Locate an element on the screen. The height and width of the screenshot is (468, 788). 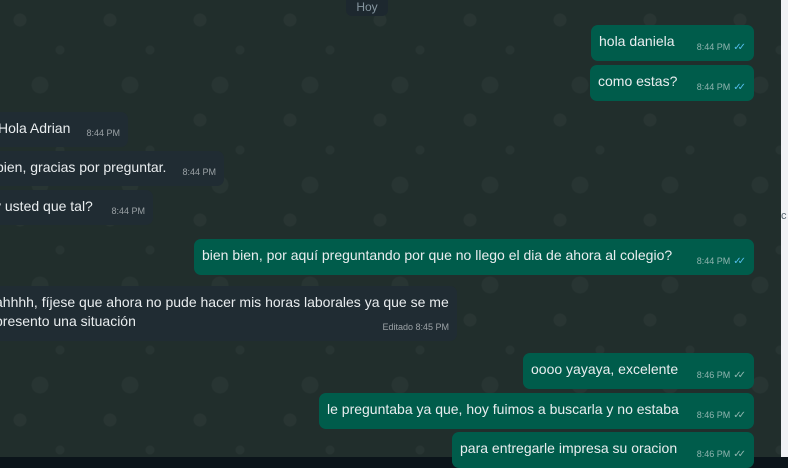
side-panel-edge is located at coordinates (784, 228).